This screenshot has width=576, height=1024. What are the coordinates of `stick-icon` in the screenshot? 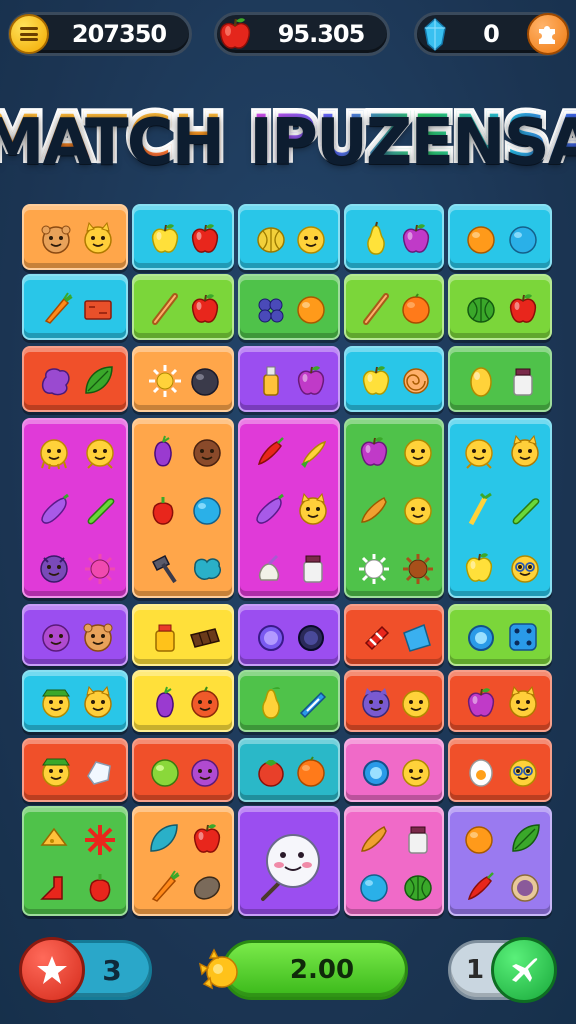 It's located at (376, 309).